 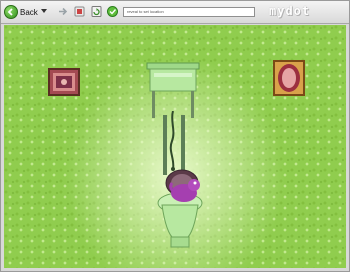 I want to click on back-button: Back, so click(x=21, y=12).